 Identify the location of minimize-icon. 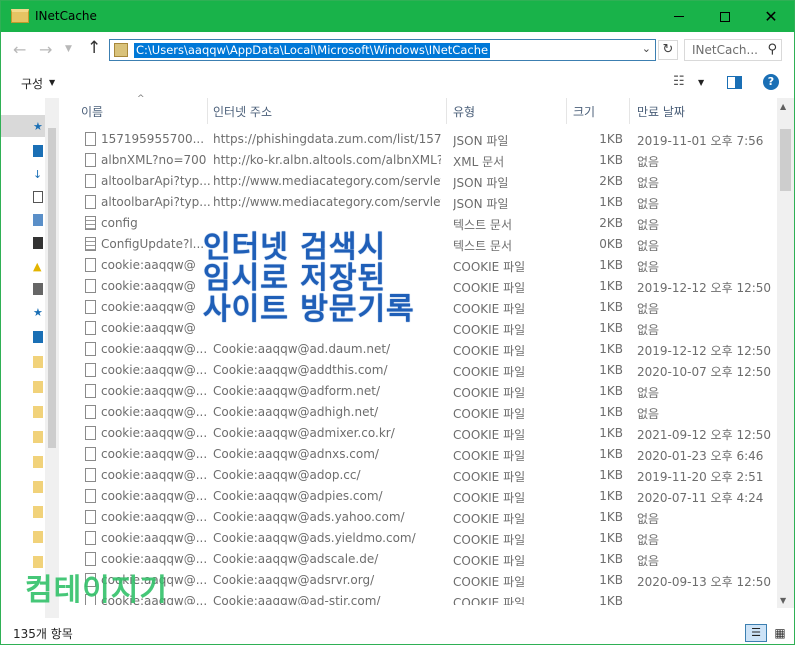
(679, 16).